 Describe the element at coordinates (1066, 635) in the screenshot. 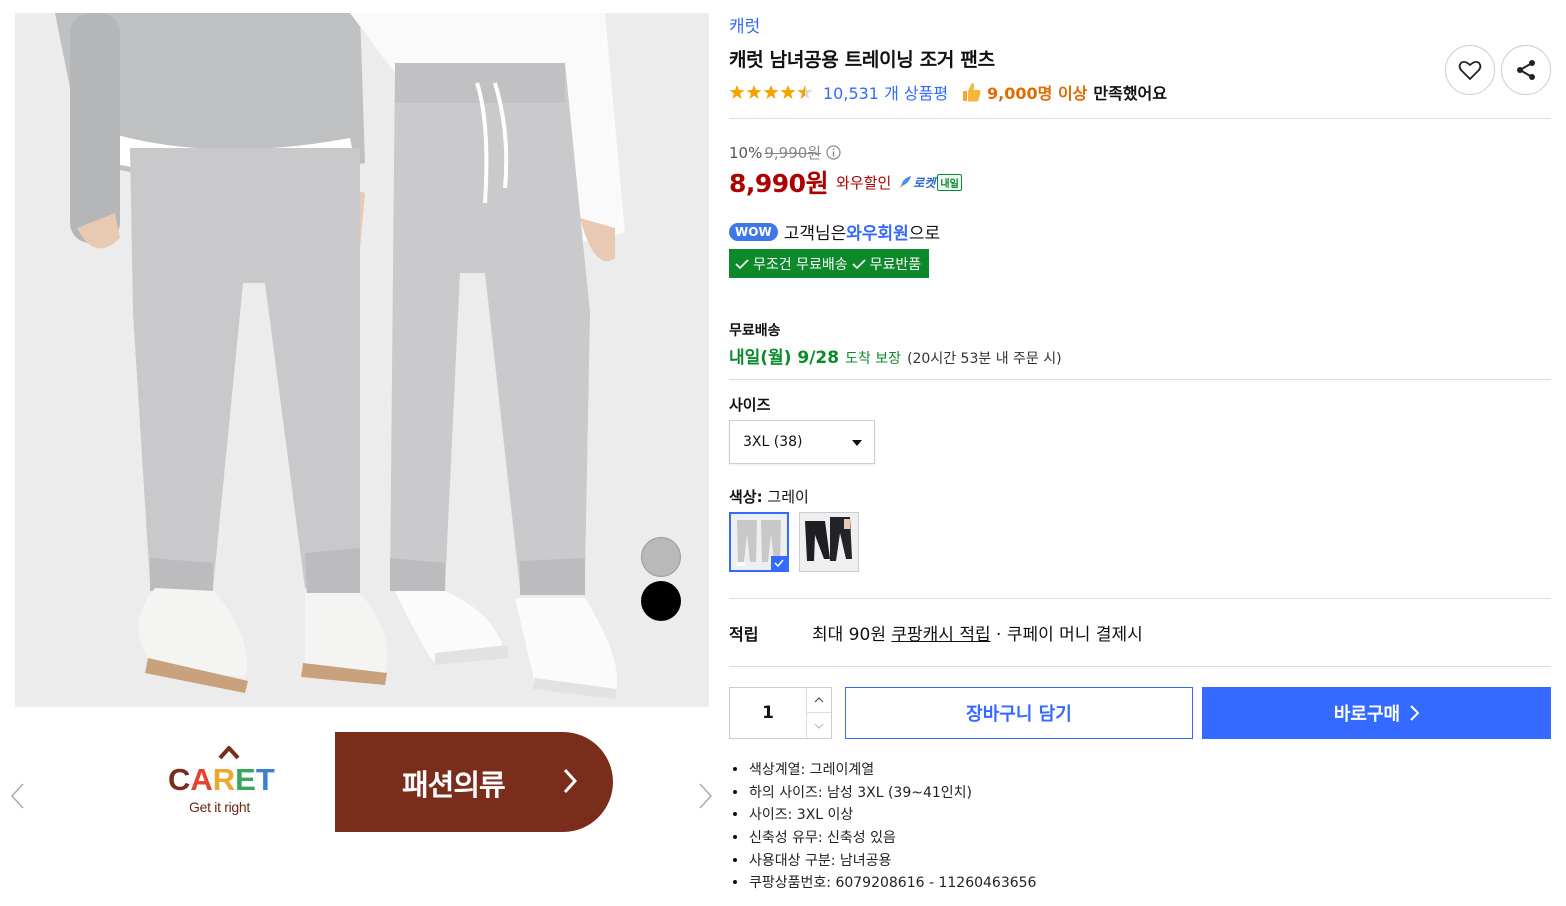

I see `points-suffix: · 쿠페이 머니 결제시` at that location.